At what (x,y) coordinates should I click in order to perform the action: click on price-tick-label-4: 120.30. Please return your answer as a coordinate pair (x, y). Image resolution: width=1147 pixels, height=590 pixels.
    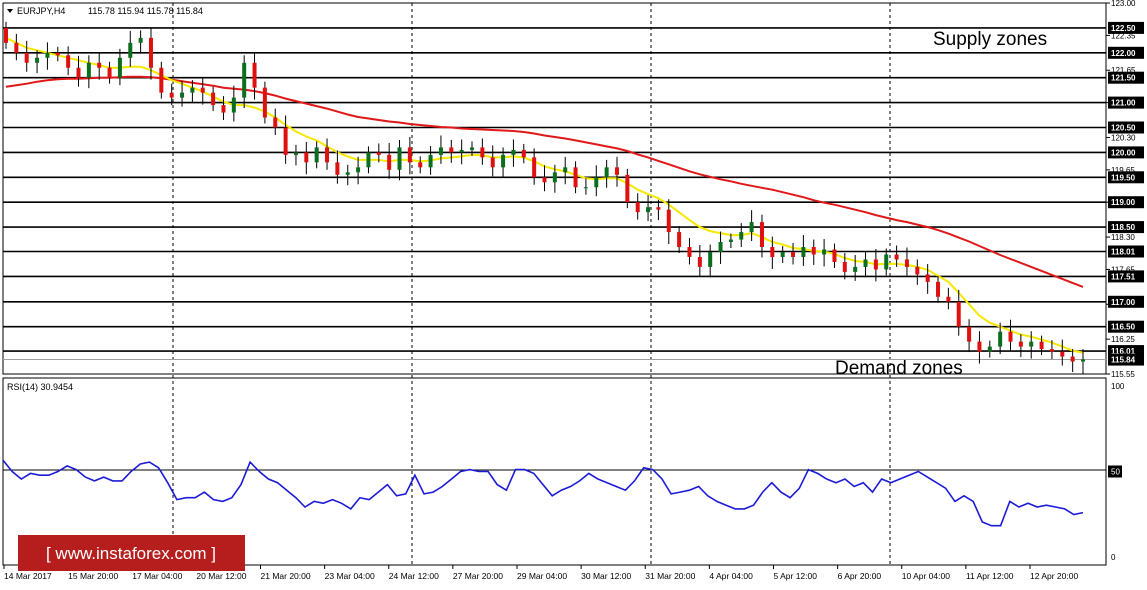
    Looking at the image, I should click on (1123, 137).